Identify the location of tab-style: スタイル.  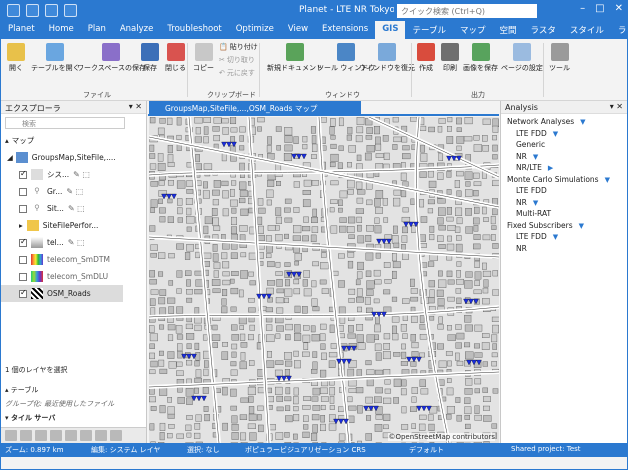
(587, 30).